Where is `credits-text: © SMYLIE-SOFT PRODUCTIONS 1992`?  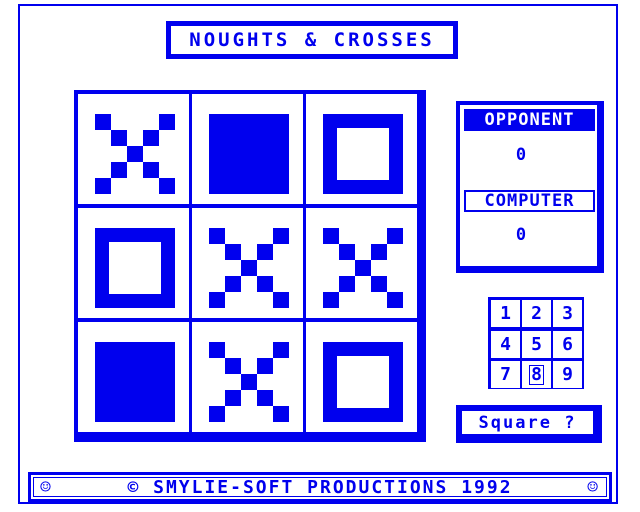 credits-text: © SMYLIE-SOFT PRODUCTIONS 1992 is located at coordinates (320, 487).